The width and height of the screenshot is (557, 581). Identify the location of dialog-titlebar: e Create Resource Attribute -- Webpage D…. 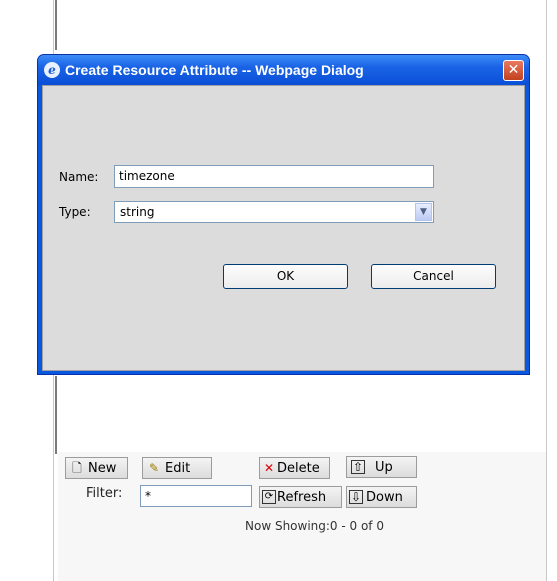
(283, 70).